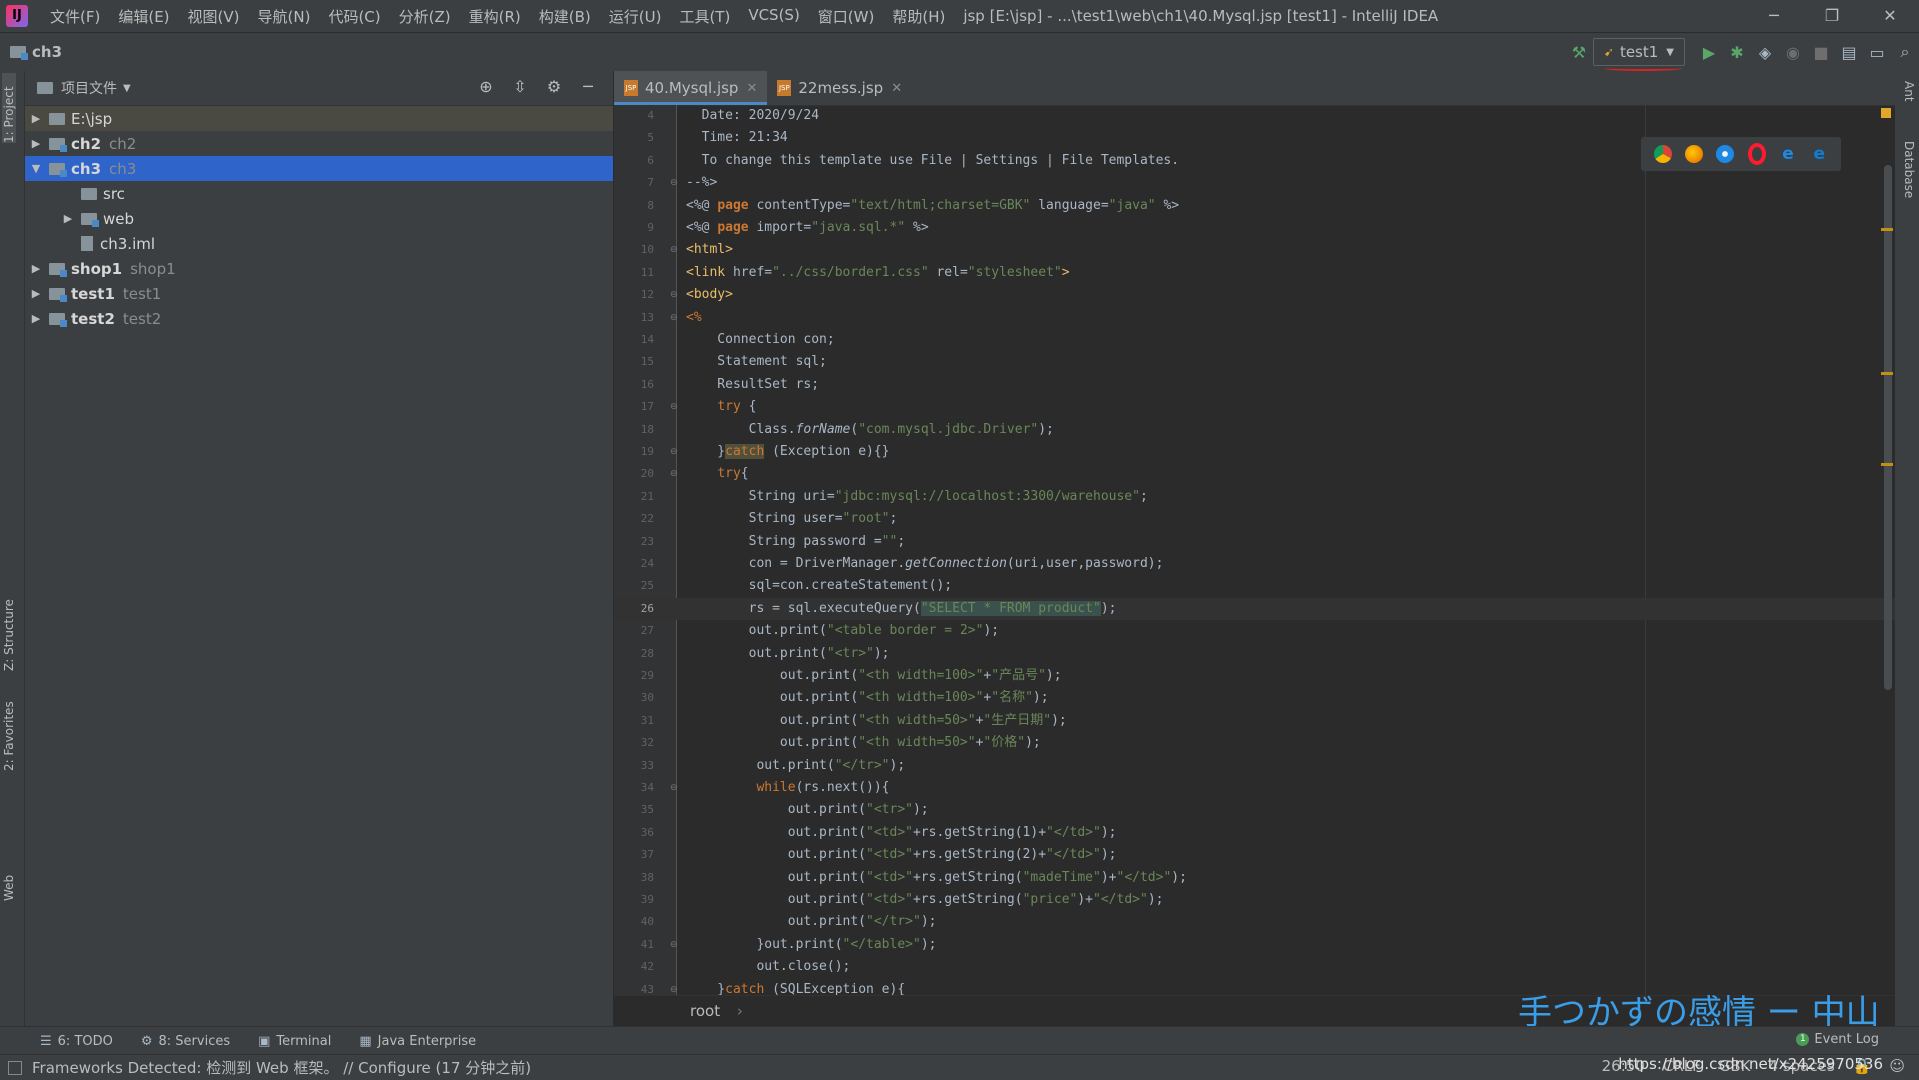  I want to click on tree-item: ▶ web, so click(319, 218).